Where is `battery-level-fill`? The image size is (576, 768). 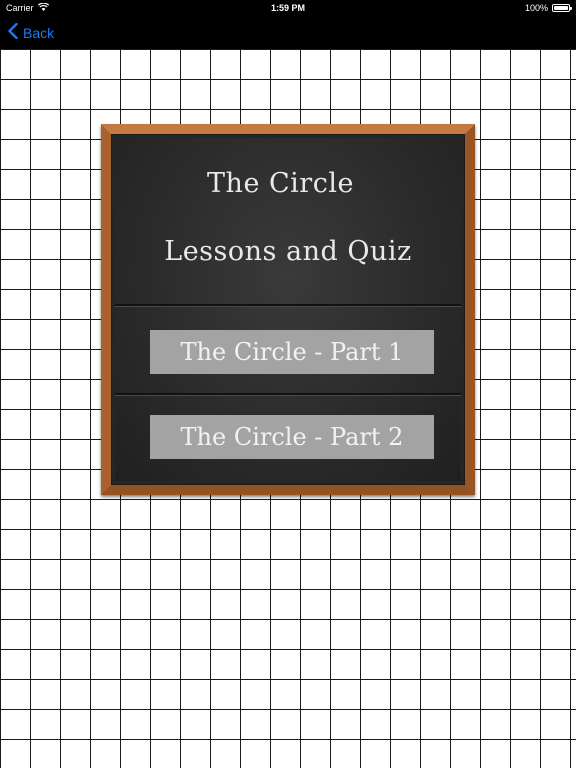 battery-level-fill is located at coordinates (561, 8).